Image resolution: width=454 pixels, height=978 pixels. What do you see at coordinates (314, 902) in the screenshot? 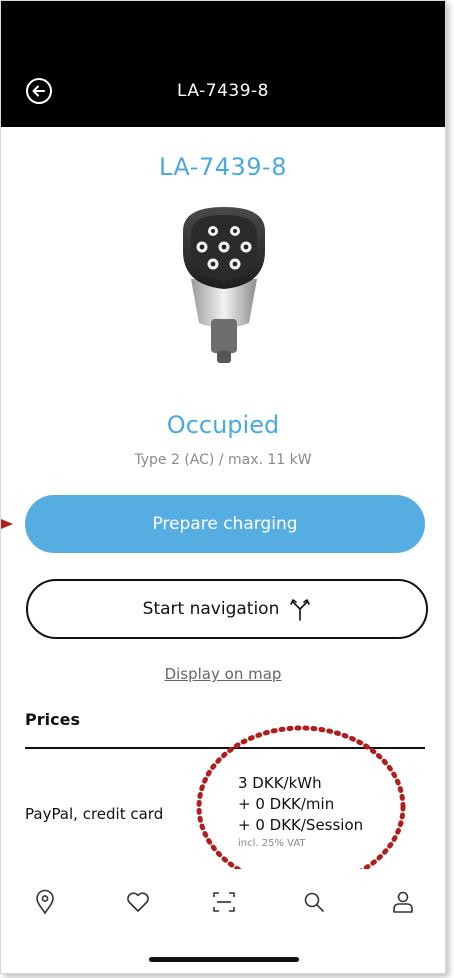
I see `search-icon` at bounding box center [314, 902].